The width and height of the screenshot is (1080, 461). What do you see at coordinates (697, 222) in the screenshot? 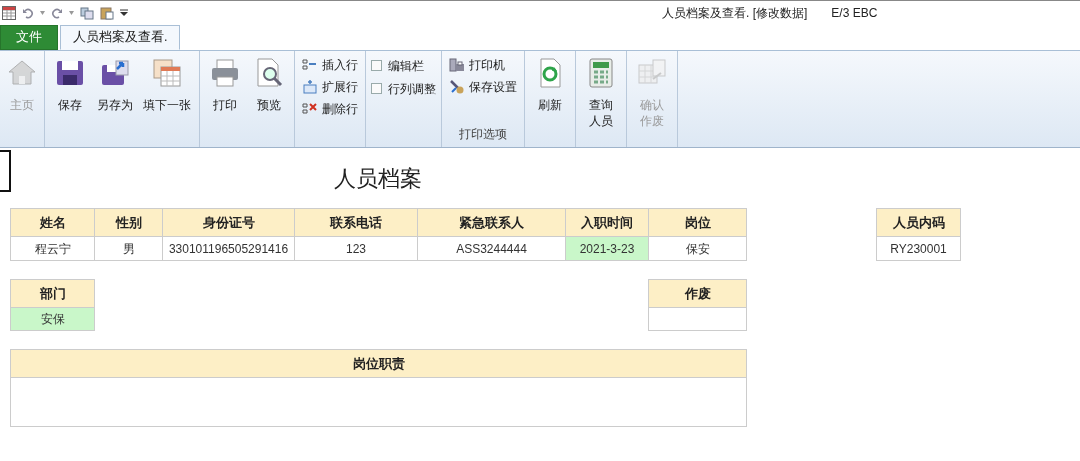
I see `header-cell: 岗位` at bounding box center [697, 222].